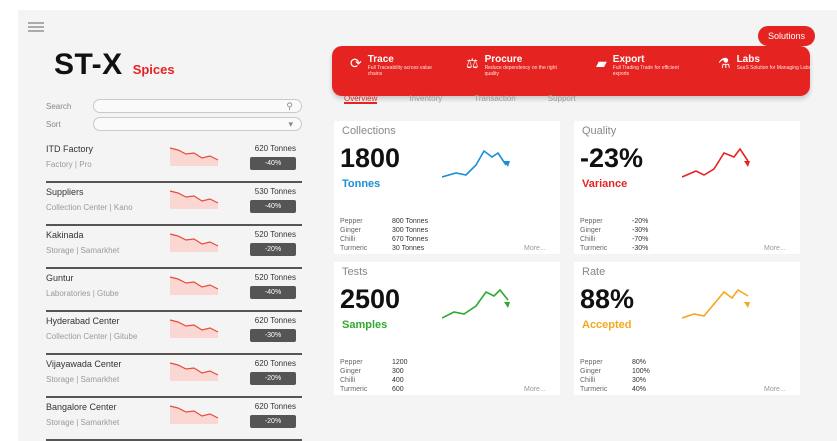 The image size is (837, 441). I want to click on breakdown-value: -30%, so click(640, 248).